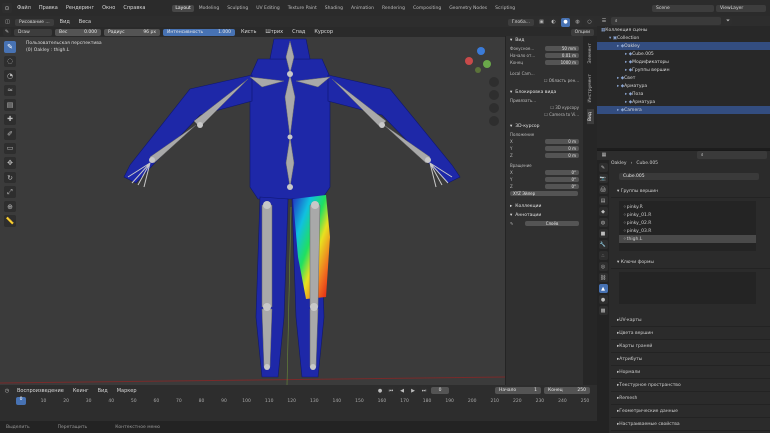 This screenshot has height=433, width=770. I want to click on properties-search-input: ⌕, so click(732, 155).